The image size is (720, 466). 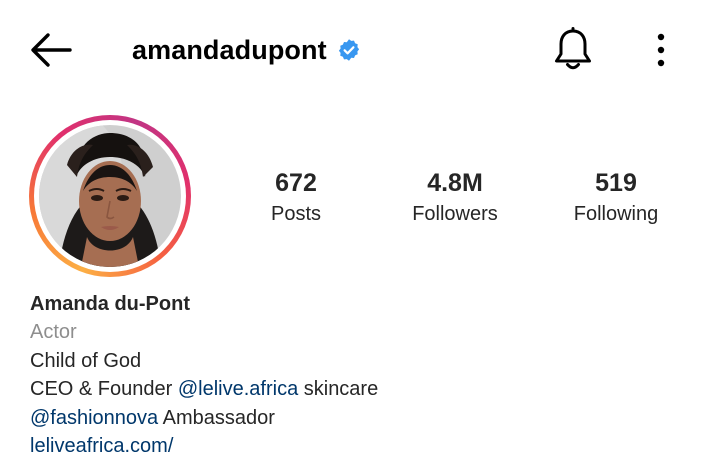 I want to click on followers-count-stat: 4.8M Followers, so click(x=455, y=197).